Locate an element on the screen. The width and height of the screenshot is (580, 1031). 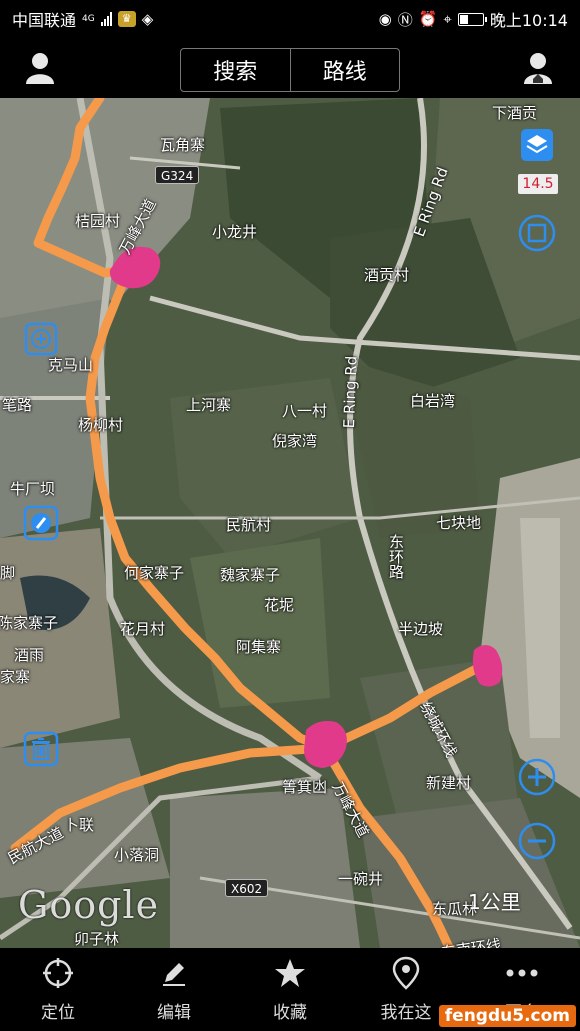
signal-icon is located at coordinates (106, 19).